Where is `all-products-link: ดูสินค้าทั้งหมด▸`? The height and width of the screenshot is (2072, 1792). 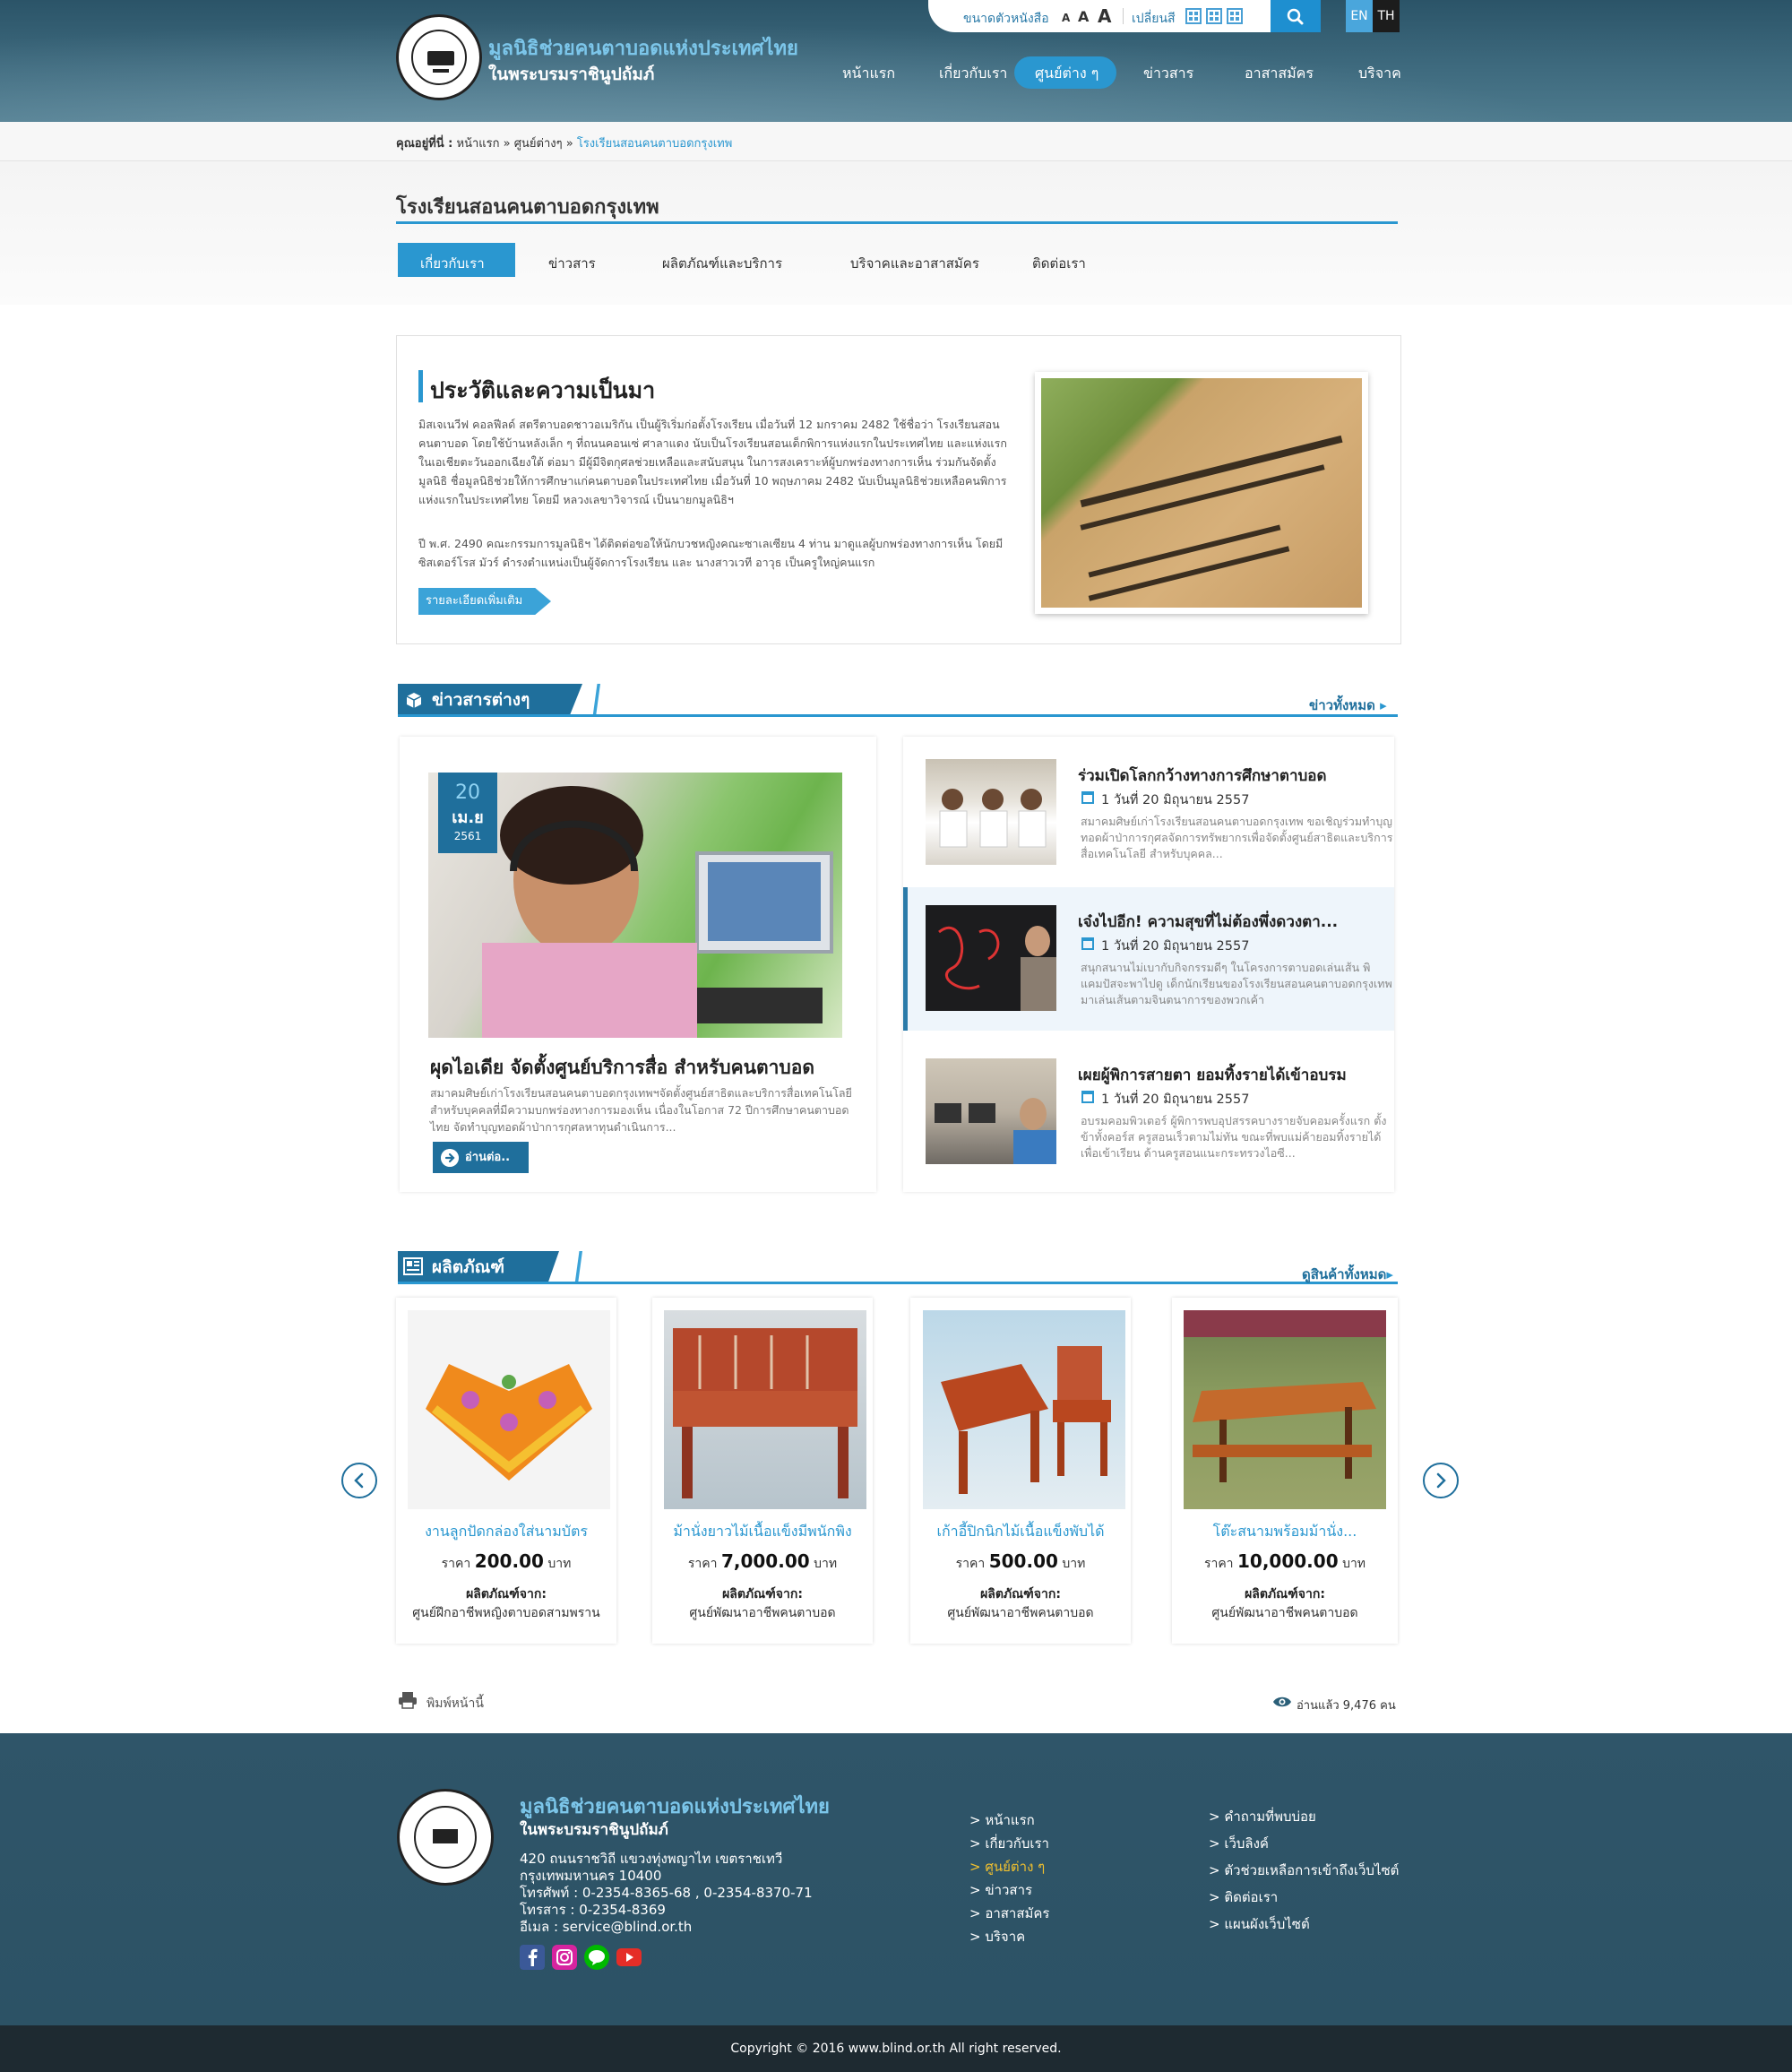 all-products-link: ดูสินค้าทั้งหมด▸ is located at coordinates (1347, 1274).